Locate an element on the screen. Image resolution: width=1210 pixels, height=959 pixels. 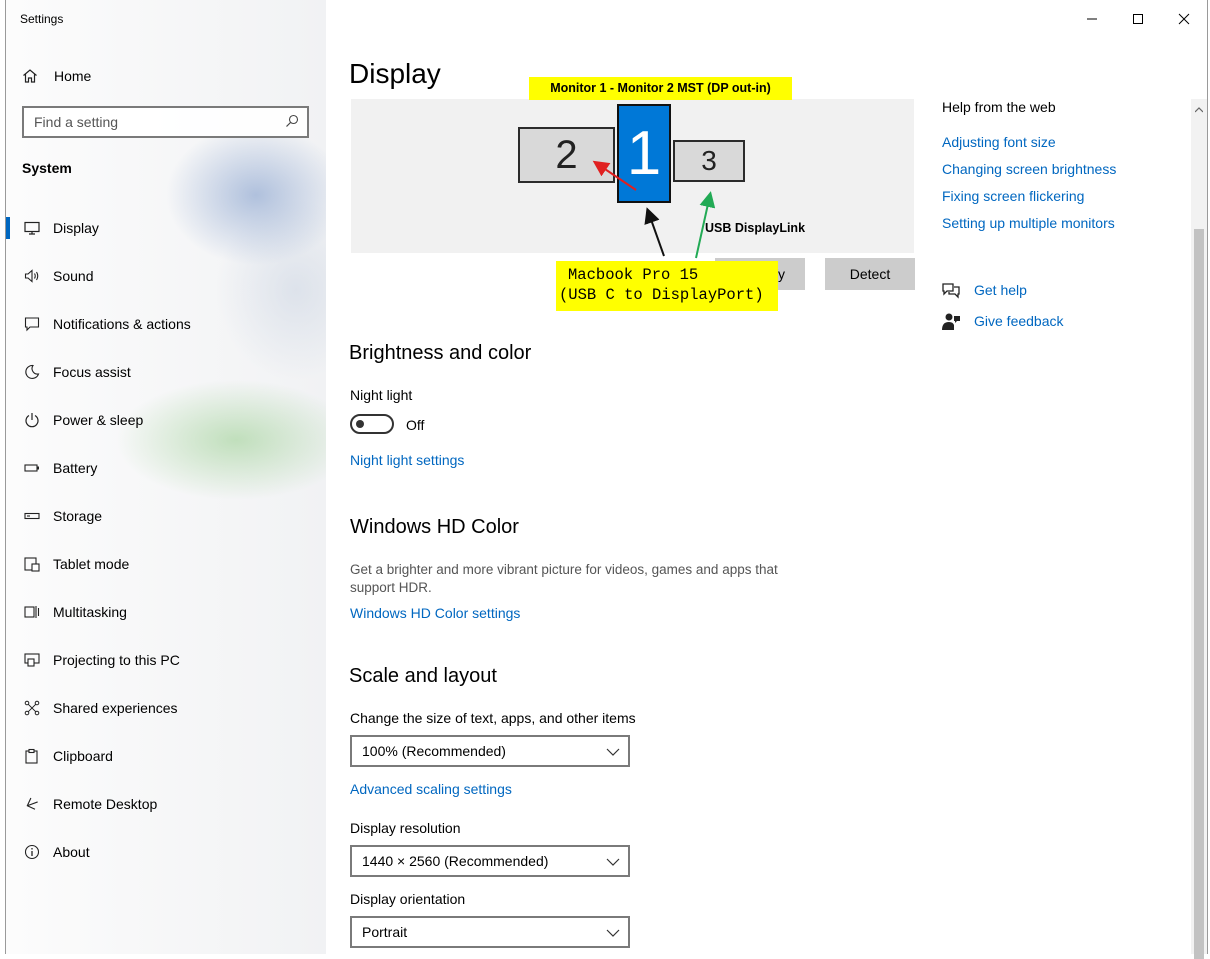
help-link-brightness: Changing screen brightness is located at coordinates (1029, 169).